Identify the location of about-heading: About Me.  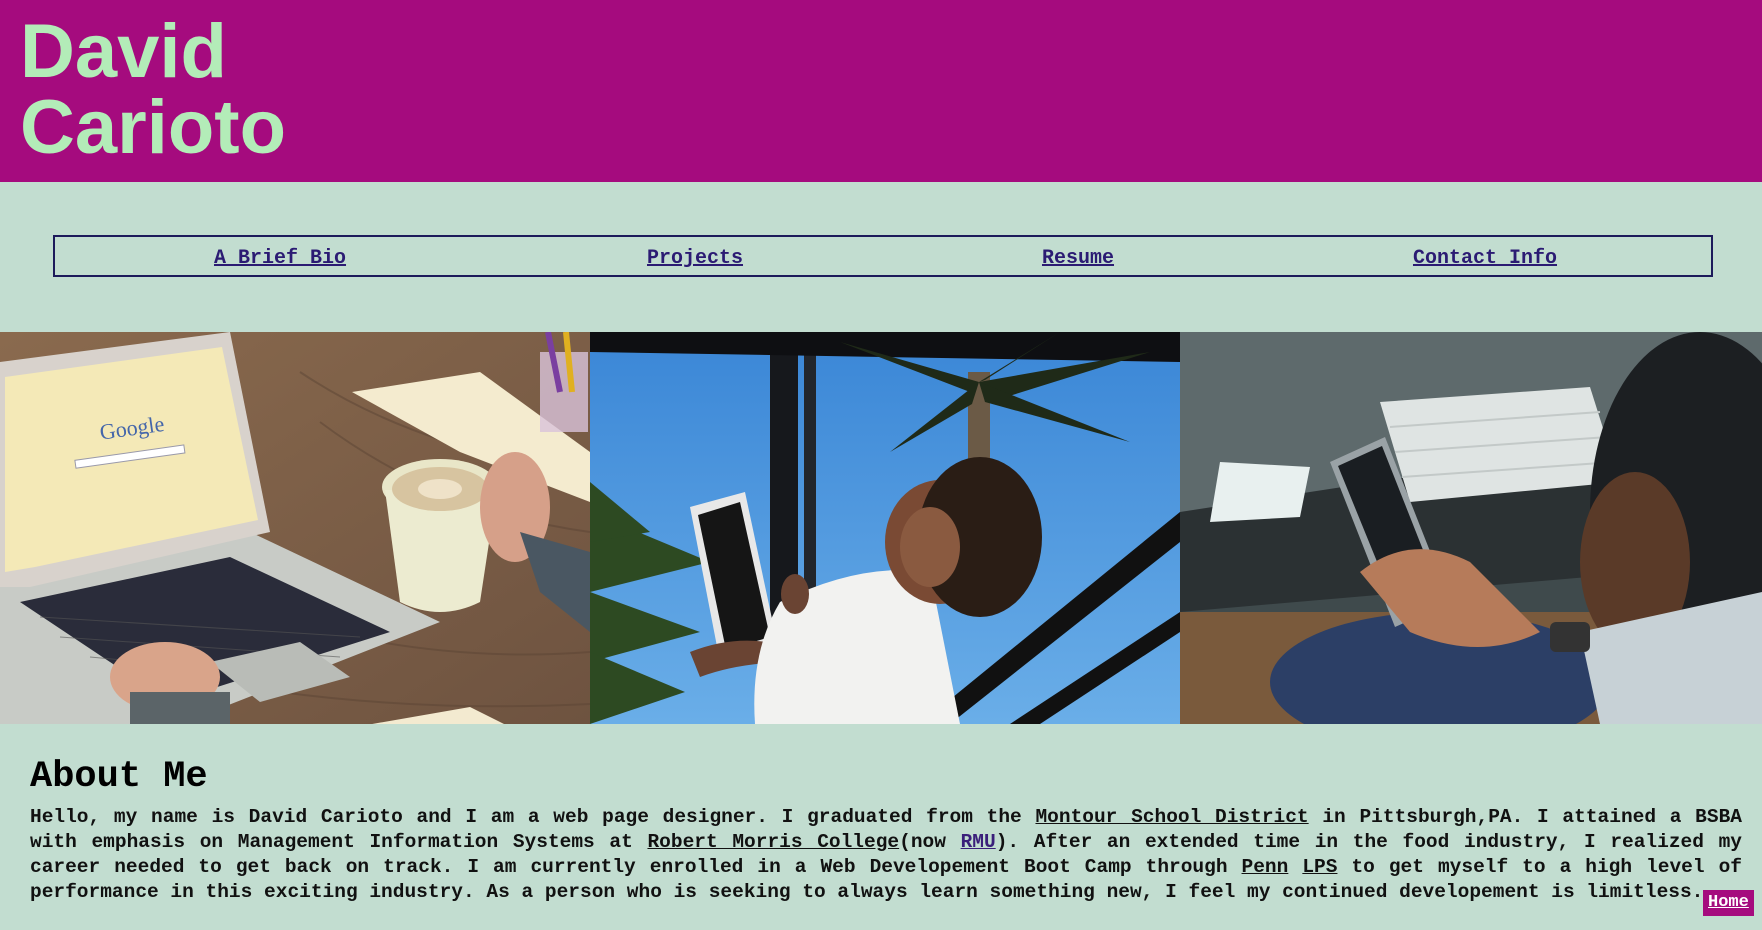
(119, 777).